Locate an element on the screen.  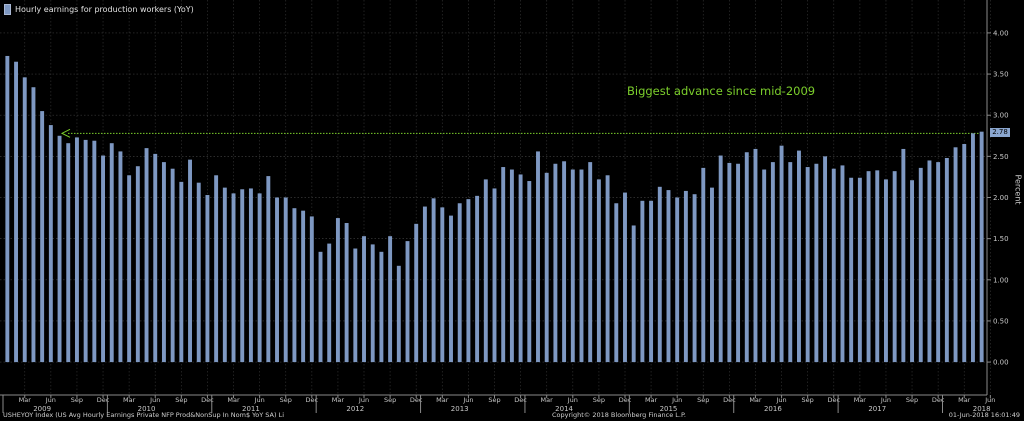
y-tick-label: 0.00 is located at coordinates (1001, 363).